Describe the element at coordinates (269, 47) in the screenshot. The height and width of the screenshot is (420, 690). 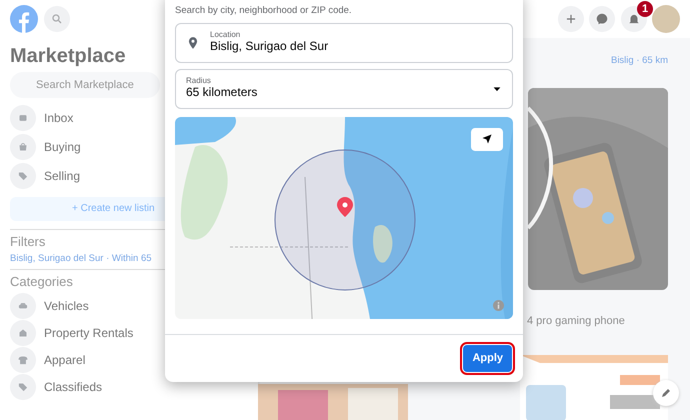
I see `field-value: Bislig, Surigao del Sur` at that location.